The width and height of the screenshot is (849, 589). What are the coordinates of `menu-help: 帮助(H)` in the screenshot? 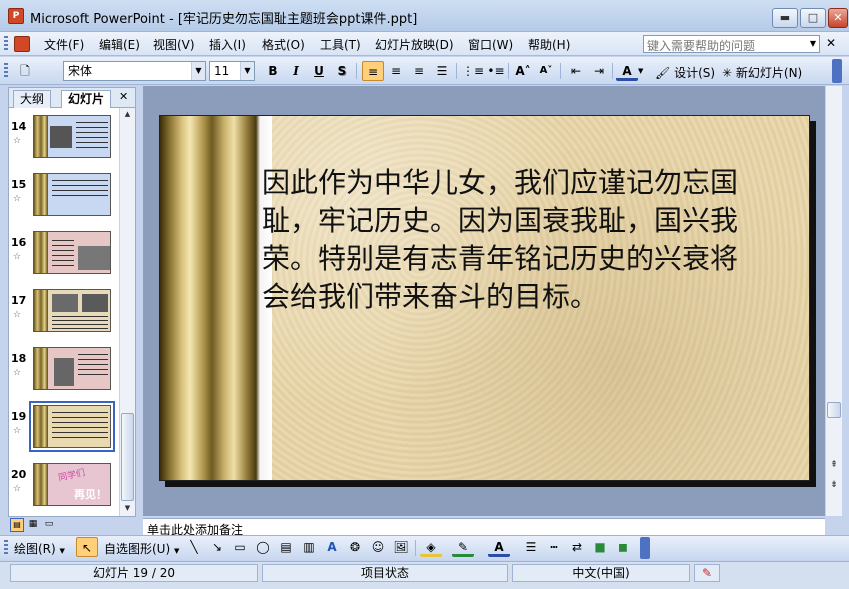 It's located at (549, 44).